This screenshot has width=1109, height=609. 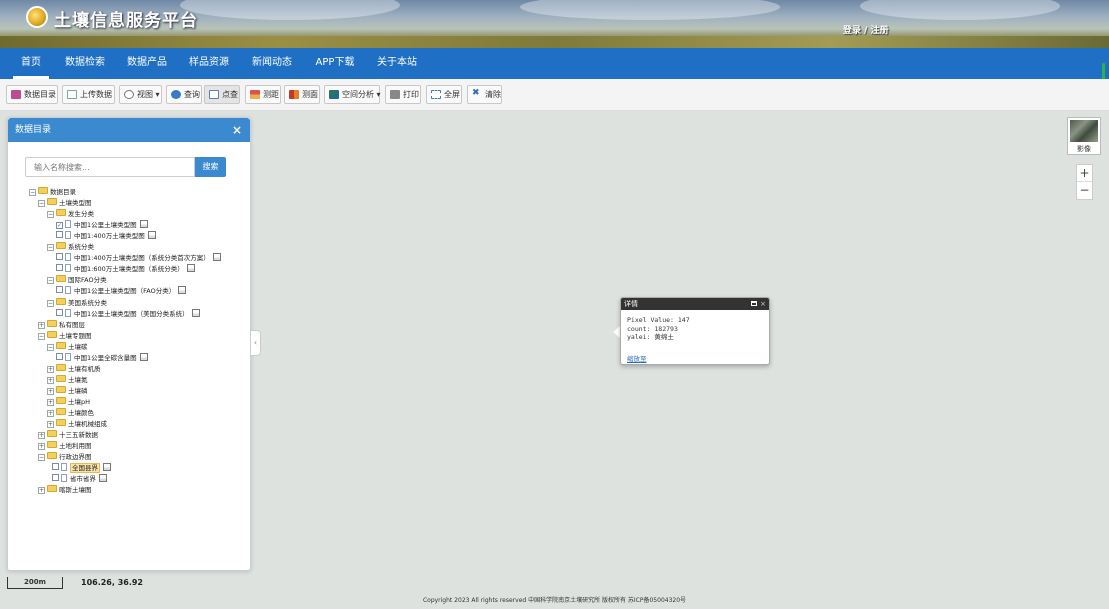 What do you see at coordinates (31, 63) in the screenshot?
I see `nav-item-home: 首页` at bounding box center [31, 63].